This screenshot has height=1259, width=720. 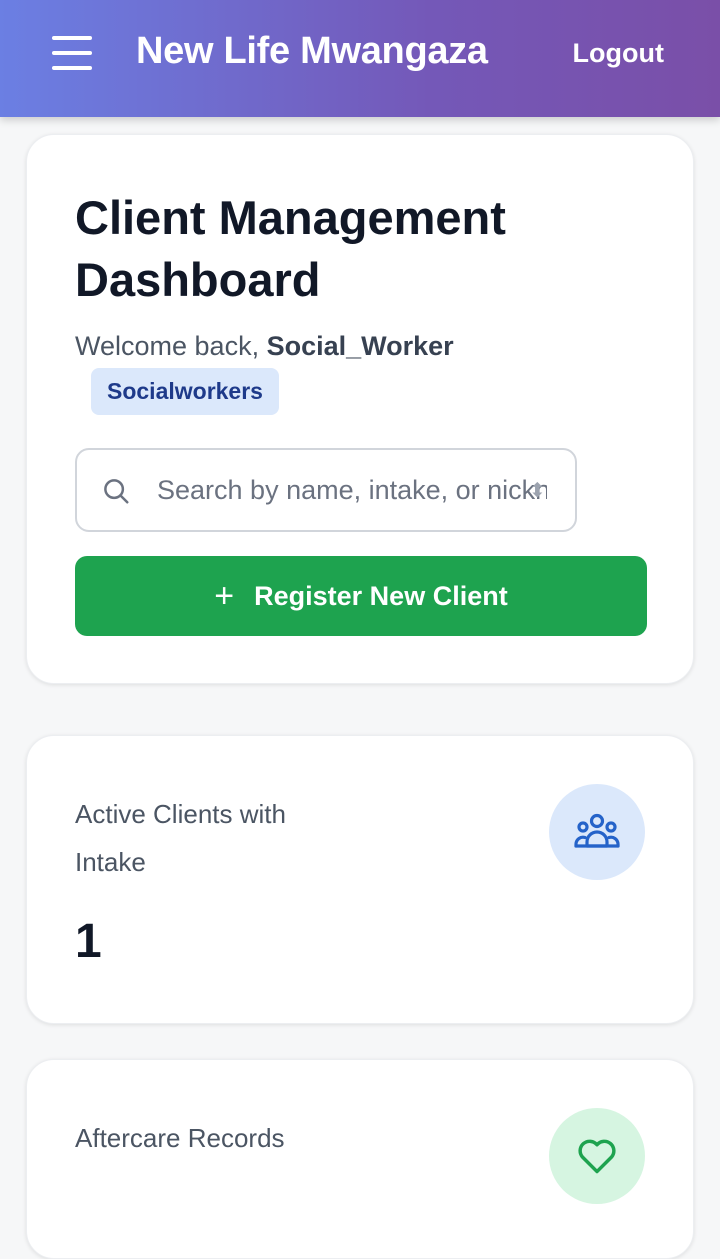 I want to click on search-field: ⬍, so click(x=326, y=490).